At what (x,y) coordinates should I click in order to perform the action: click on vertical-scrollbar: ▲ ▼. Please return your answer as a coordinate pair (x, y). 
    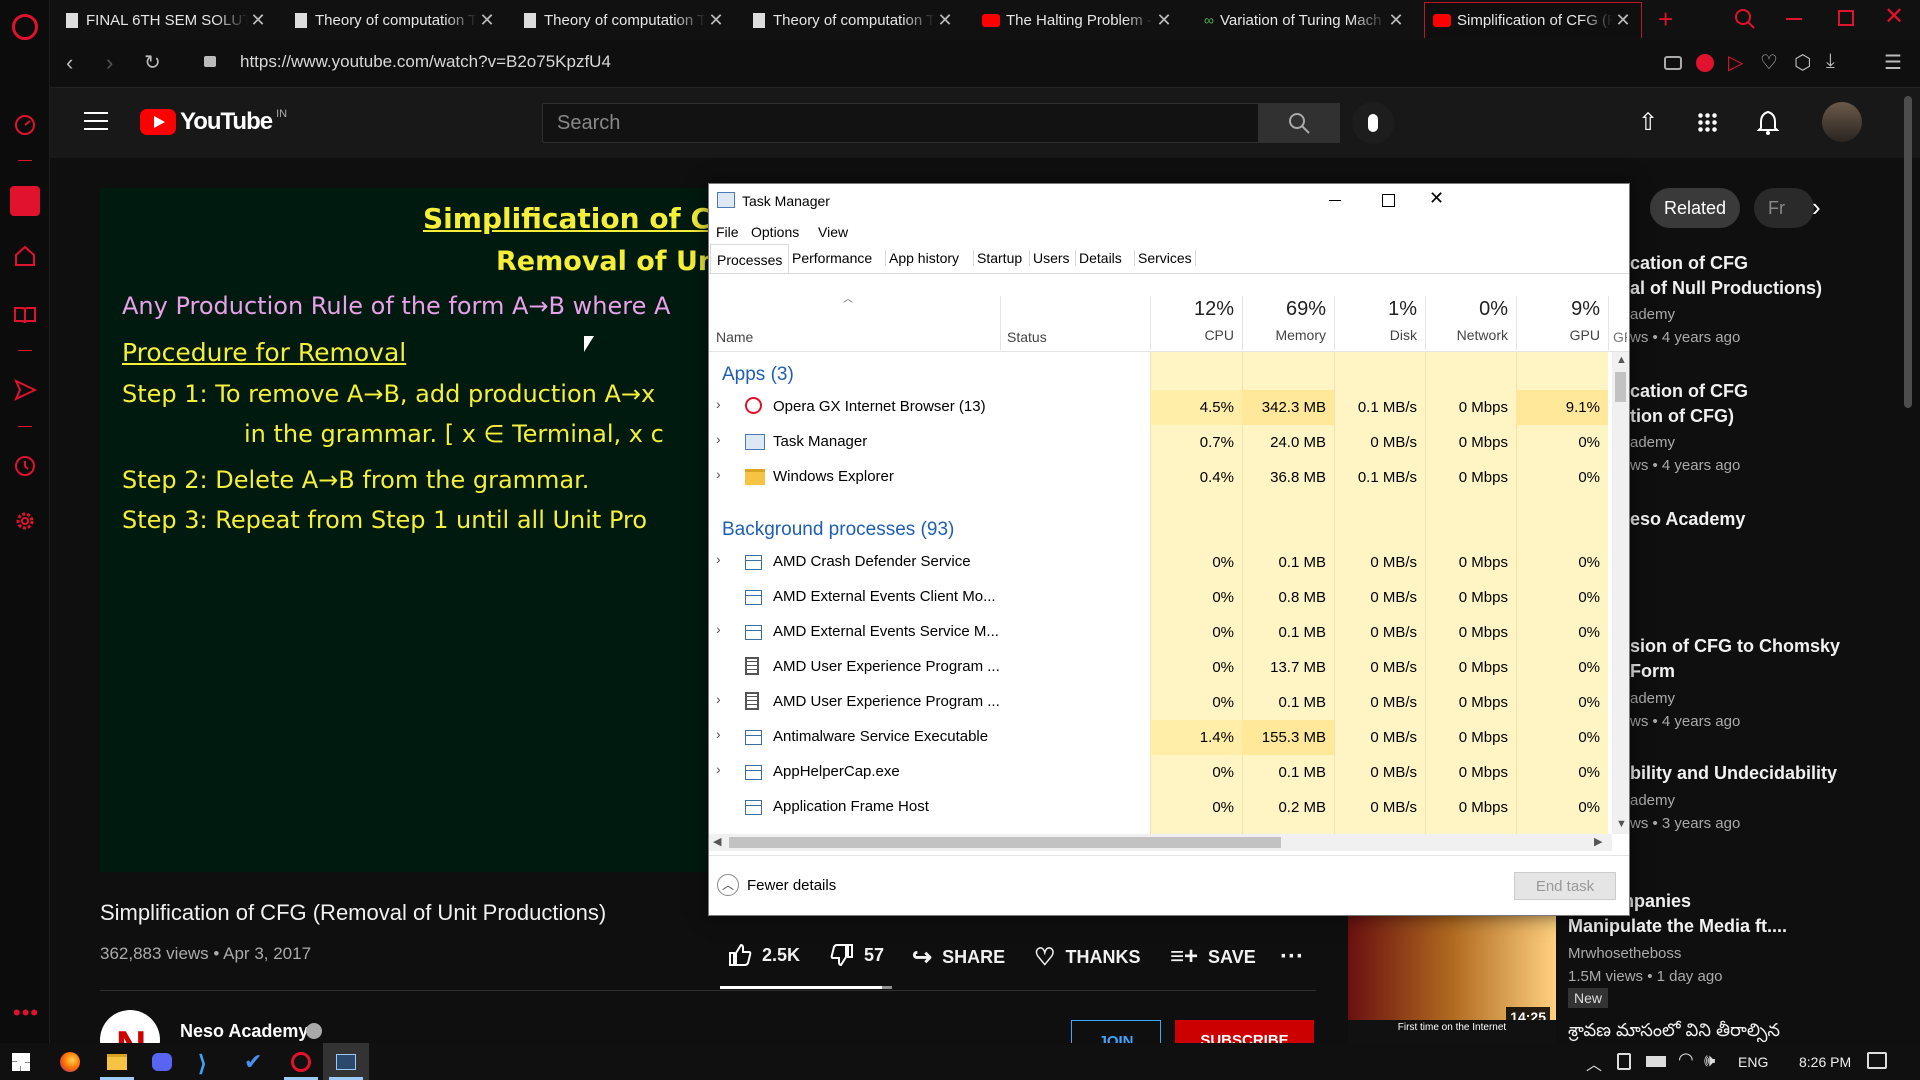
    Looking at the image, I should click on (1620, 593).